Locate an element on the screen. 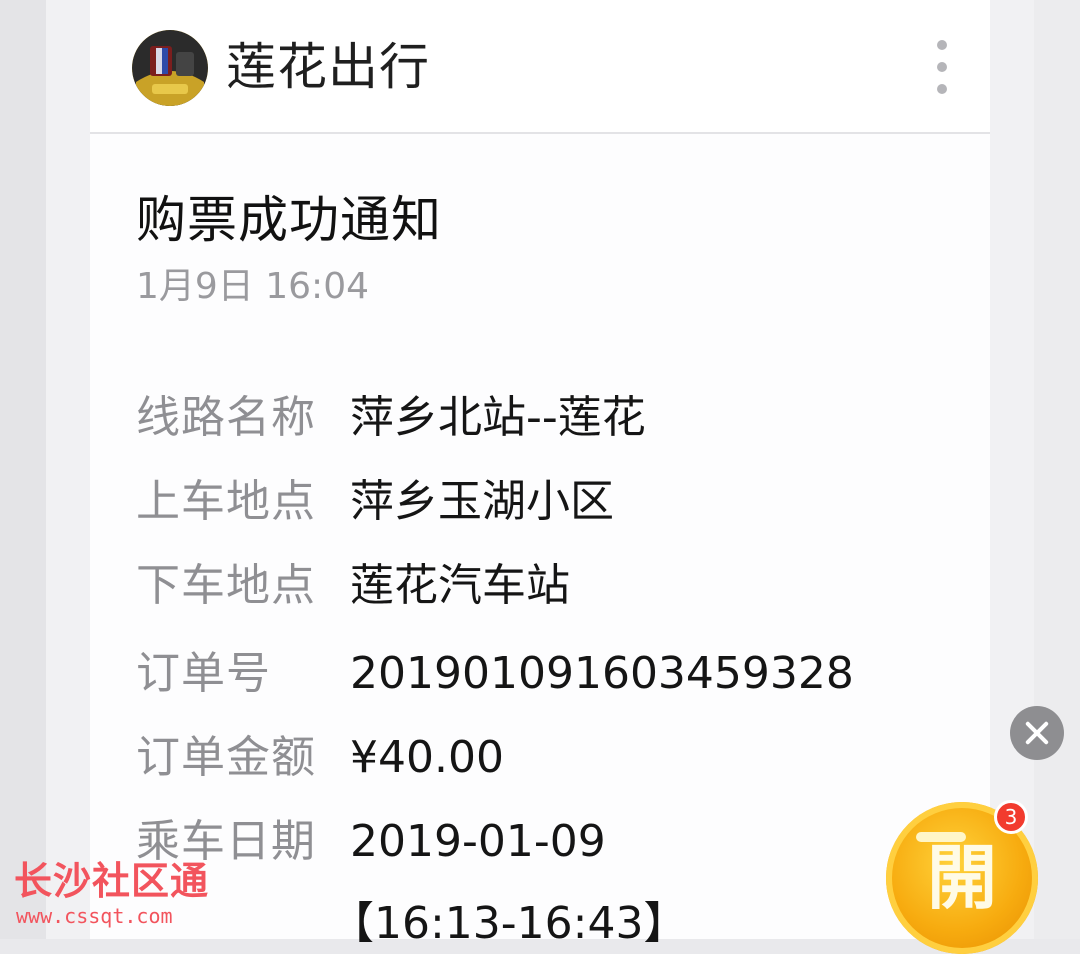  field-label: 线路名称 is located at coordinates (226, 417).